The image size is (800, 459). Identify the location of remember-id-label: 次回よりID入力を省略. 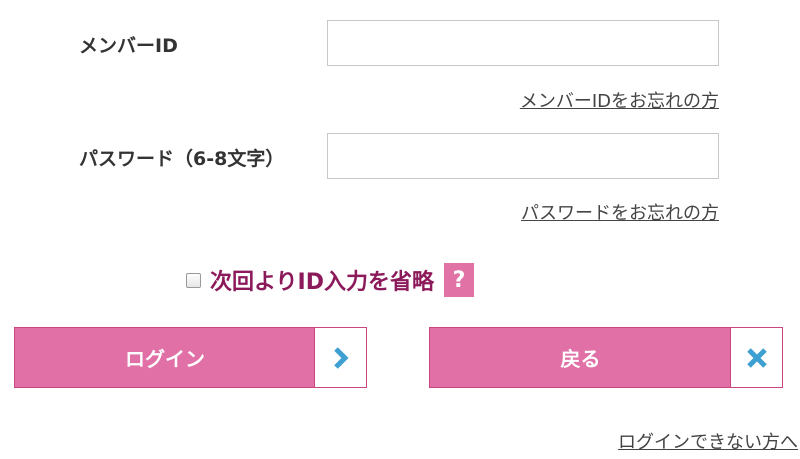
(322, 280).